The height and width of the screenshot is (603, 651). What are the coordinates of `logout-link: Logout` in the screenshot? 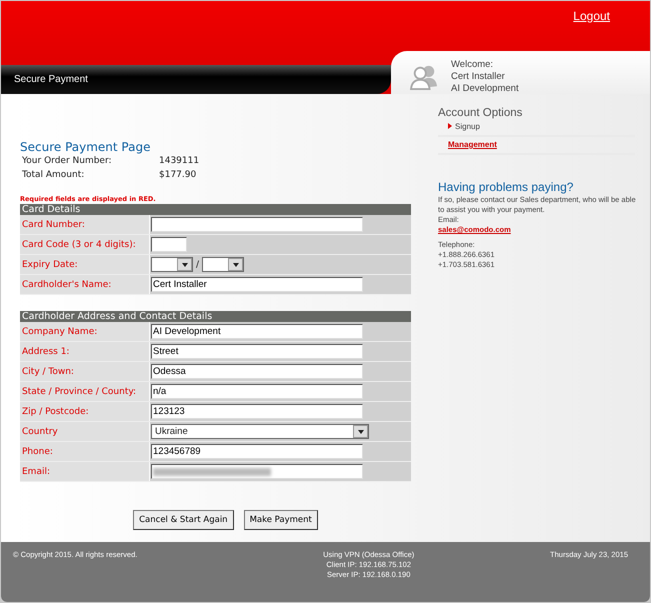 It's located at (591, 16).